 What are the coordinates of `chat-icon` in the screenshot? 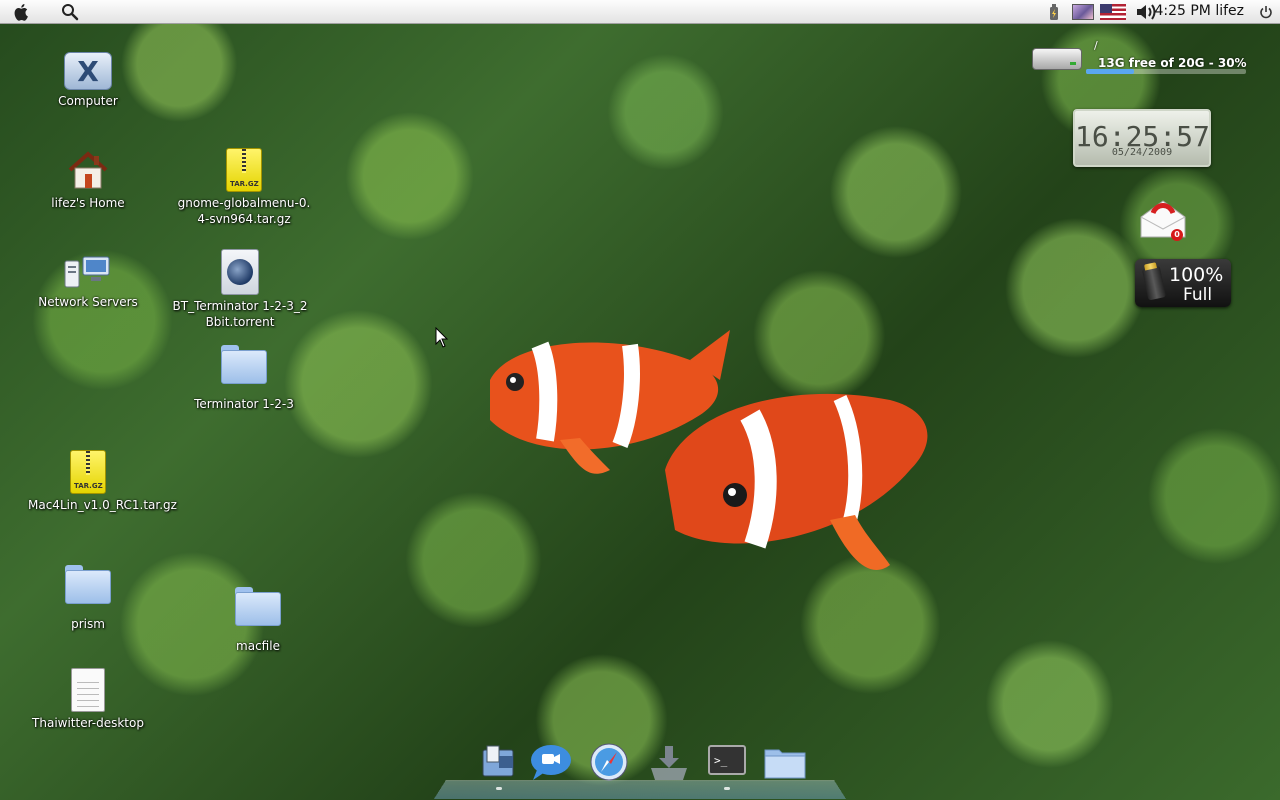 It's located at (551, 762).